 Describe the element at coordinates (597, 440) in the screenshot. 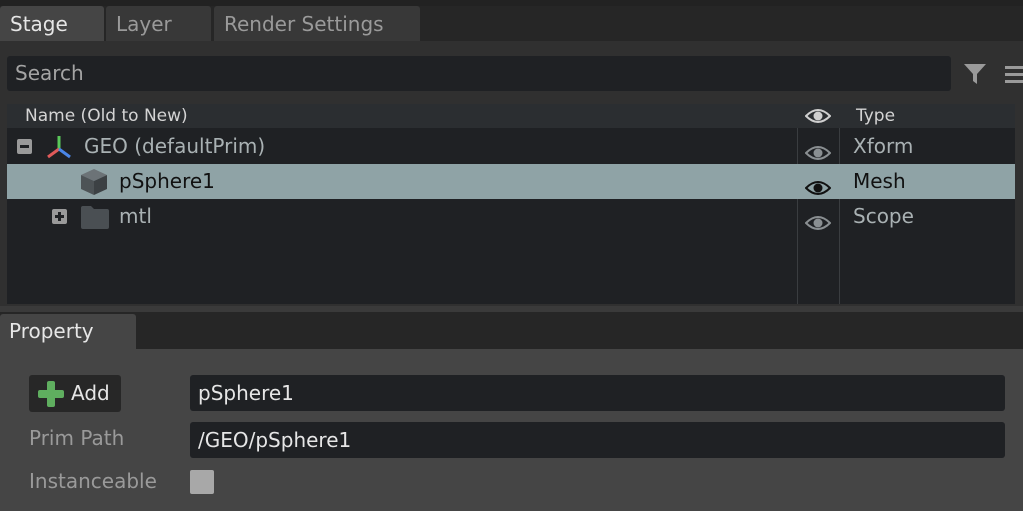

I see `prim-path-field: /GEO/pSphere1` at that location.